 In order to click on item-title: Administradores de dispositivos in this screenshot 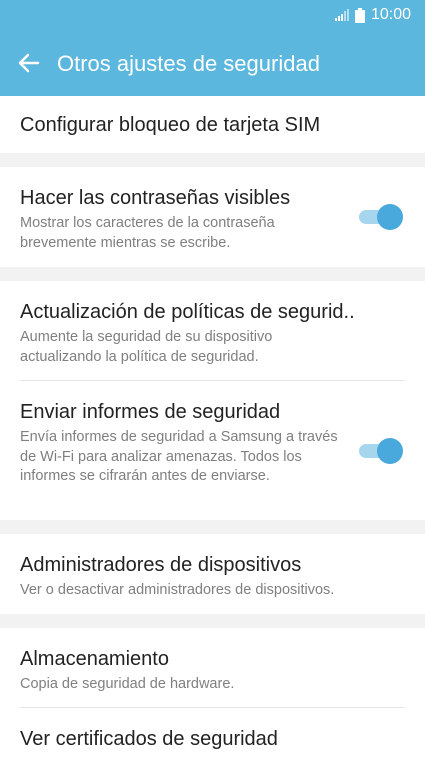, I will do `click(161, 565)`.